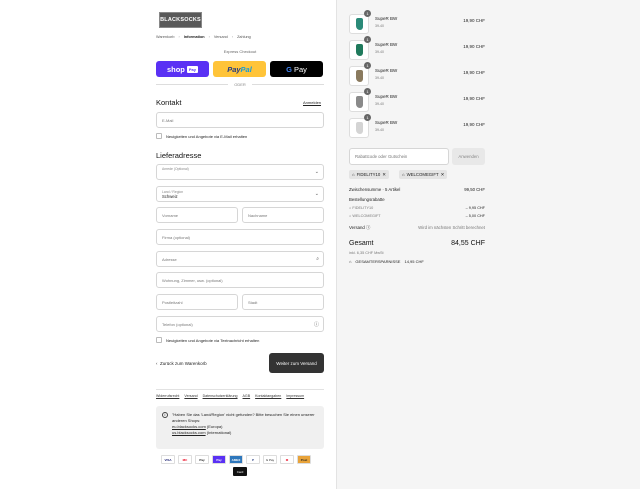 This screenshot has width=640, height=489. What do you see at coordinates (181, 363) in the screenshot?
I see `back-to-cart-link: ‹ Zurück zum Warenkorb` at bounding box center [181, 363].